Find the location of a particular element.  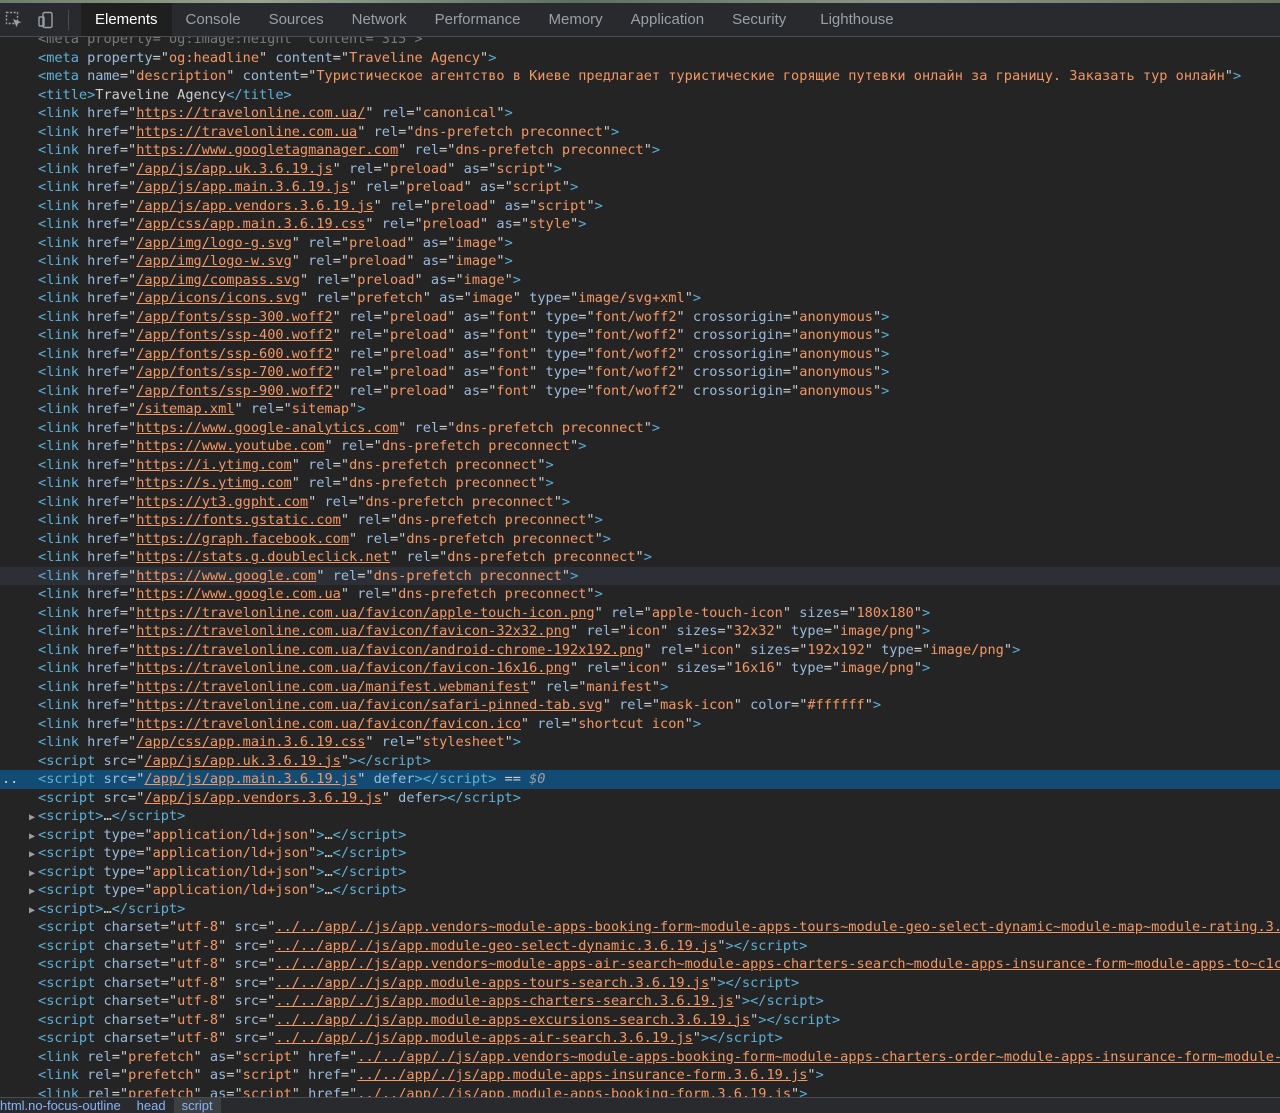

attr-link: https://graph.facebook.com is located at coordinates (242, 539).